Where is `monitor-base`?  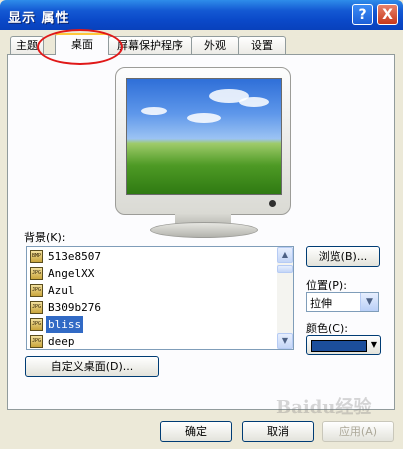
monitor-base is located at coordinates (204, 230).